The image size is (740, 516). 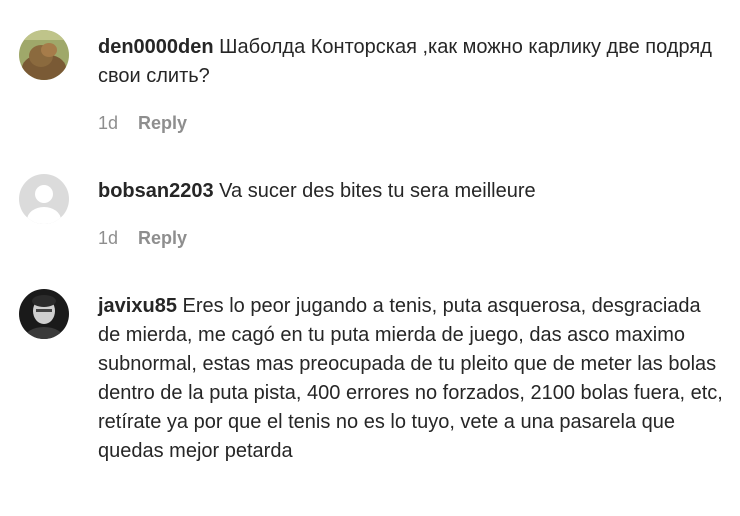 I want to click on comment-username: den0000den, so click(x=156, y=47).